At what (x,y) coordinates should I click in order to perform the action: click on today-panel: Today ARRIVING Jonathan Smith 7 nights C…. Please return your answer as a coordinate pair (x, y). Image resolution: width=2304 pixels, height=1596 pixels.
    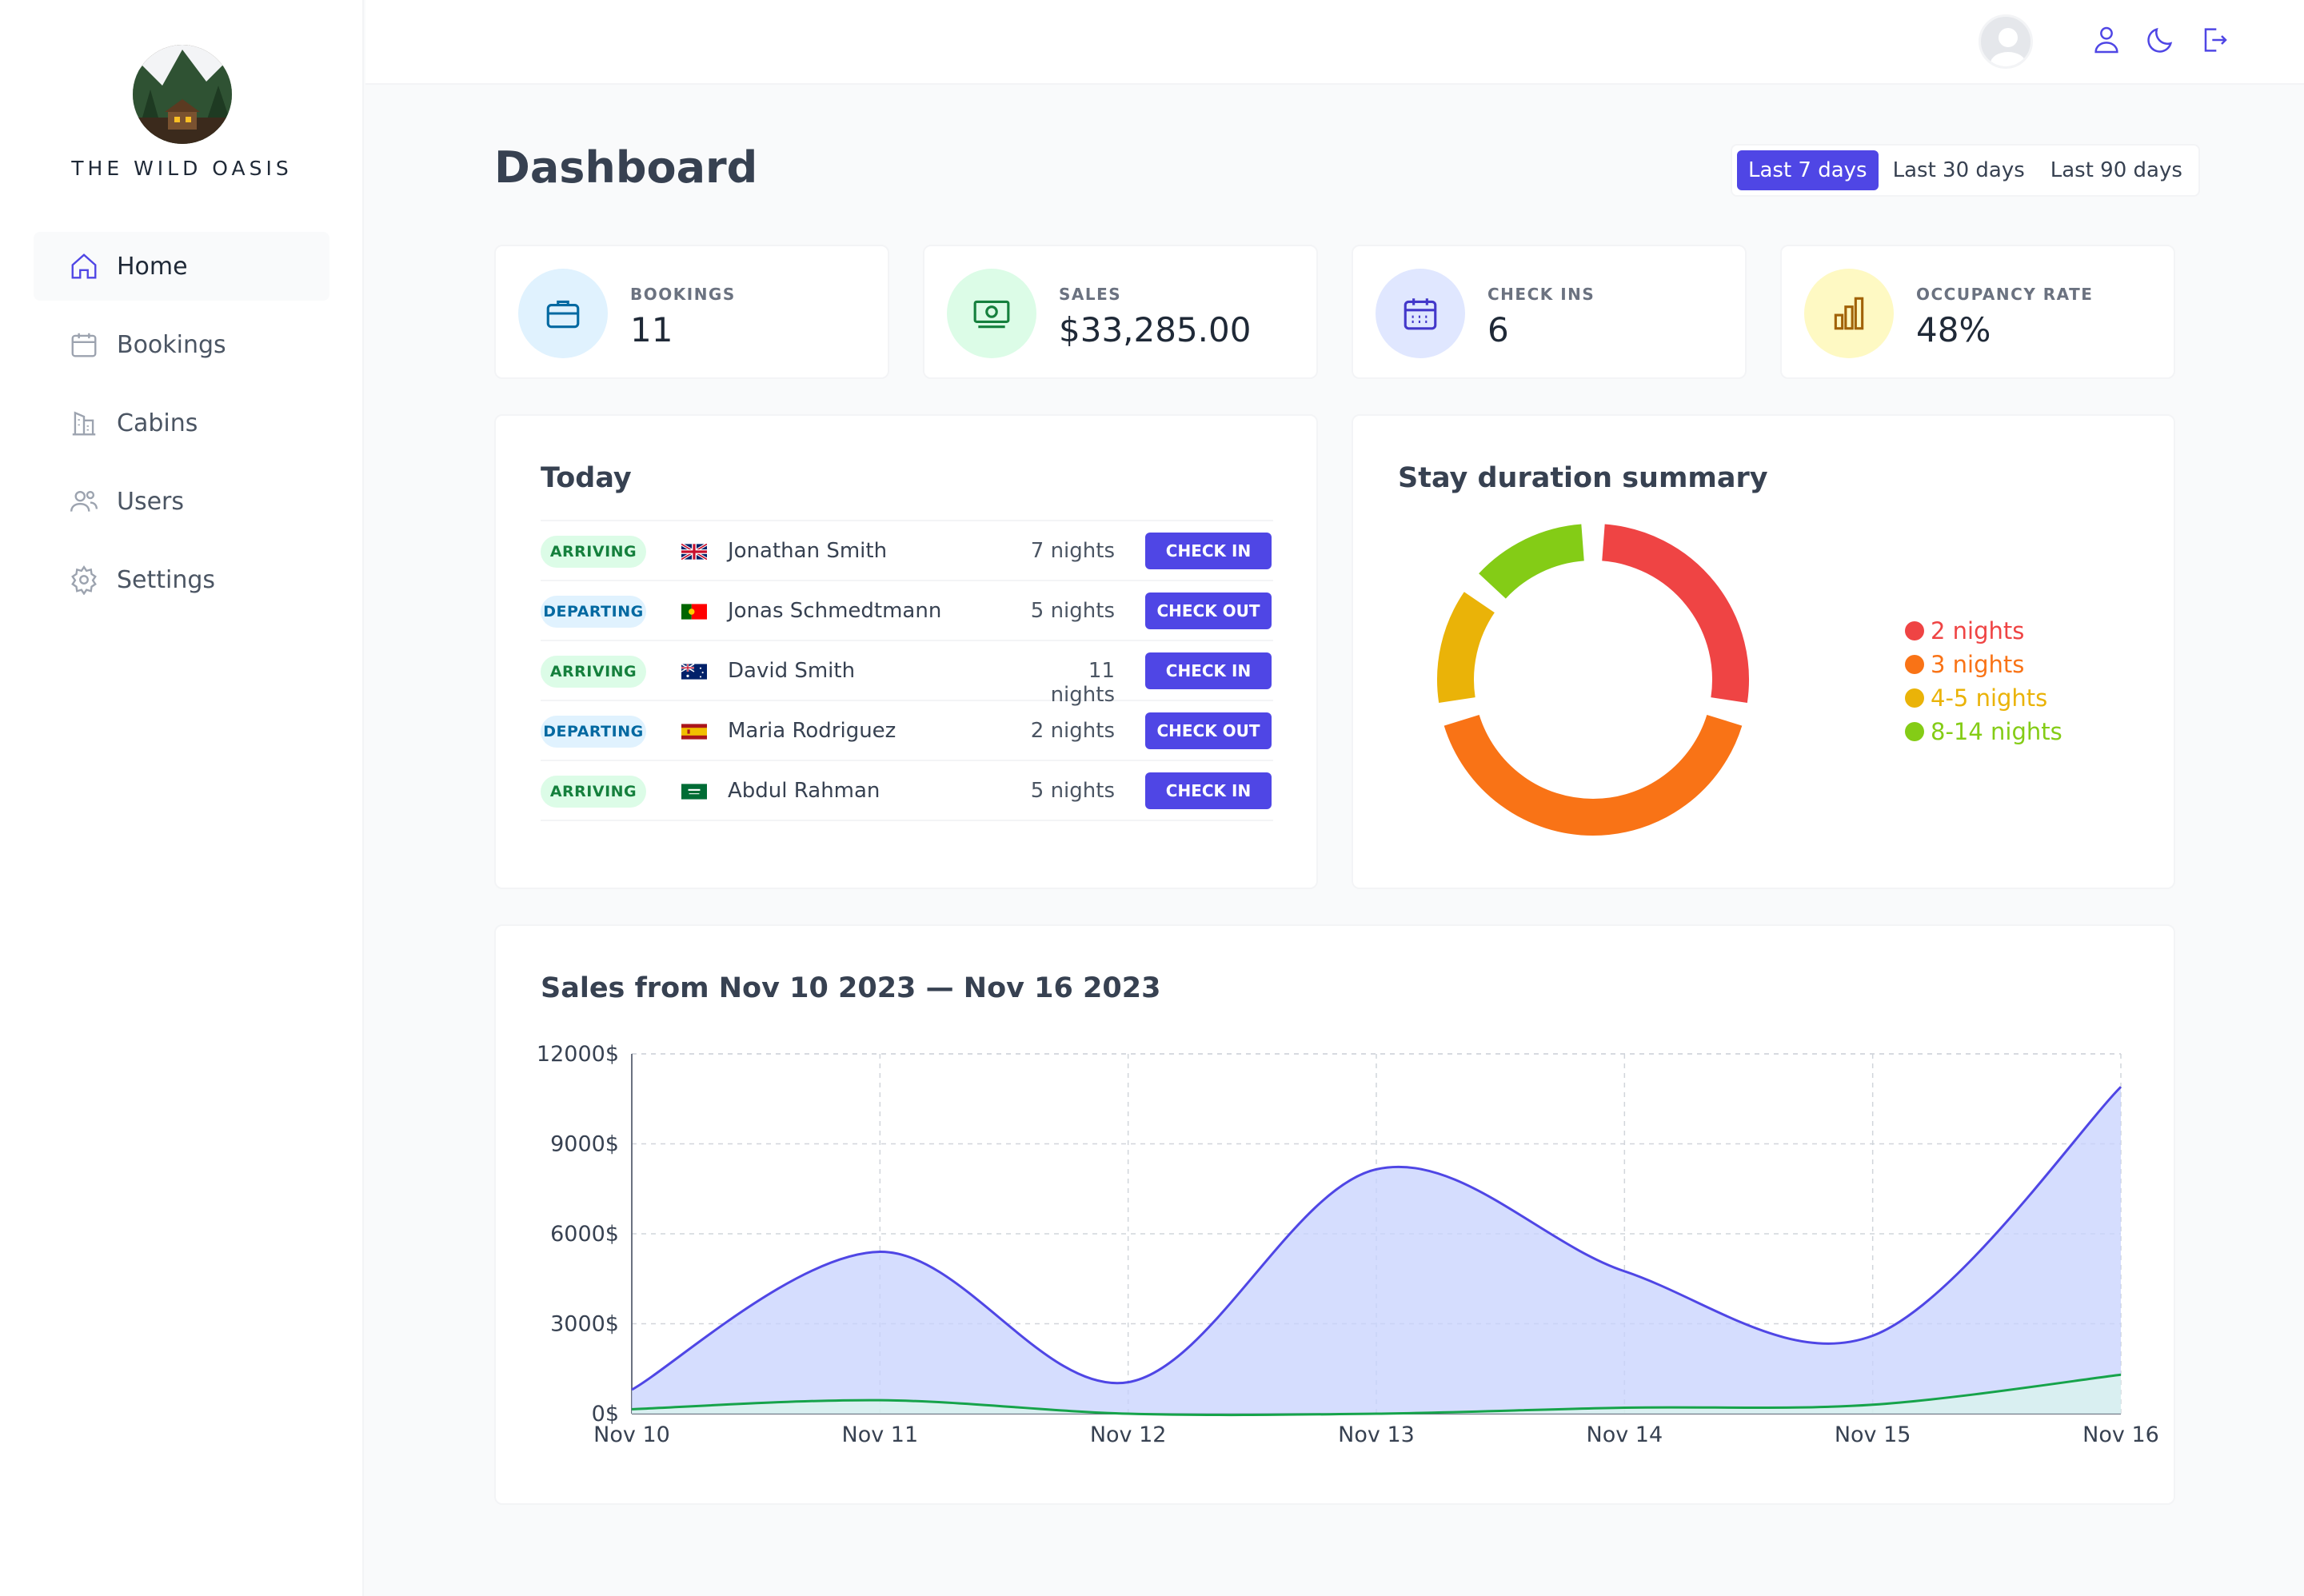
    Looking at the image, I should click on (906, 651).